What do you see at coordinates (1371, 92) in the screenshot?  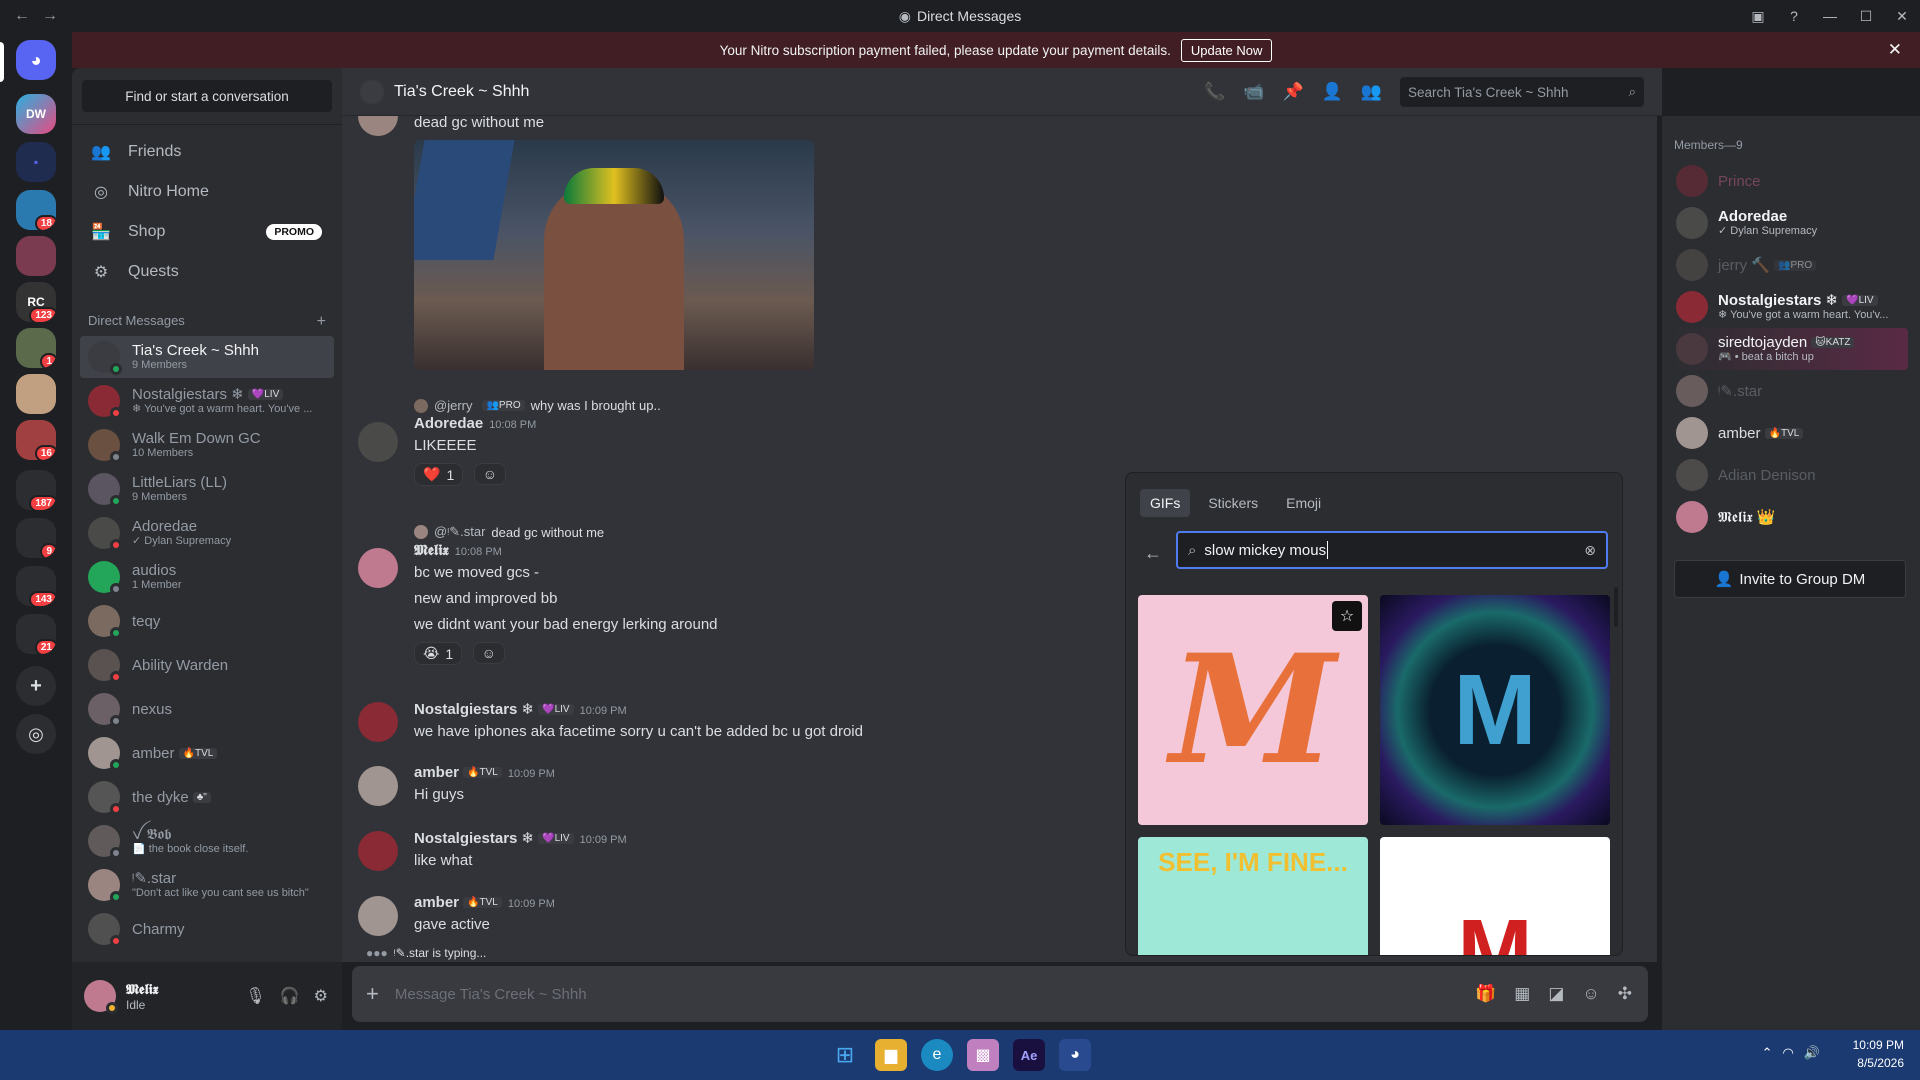 I see `member-list-icon: 👥` at bounding box center [1371, 92].